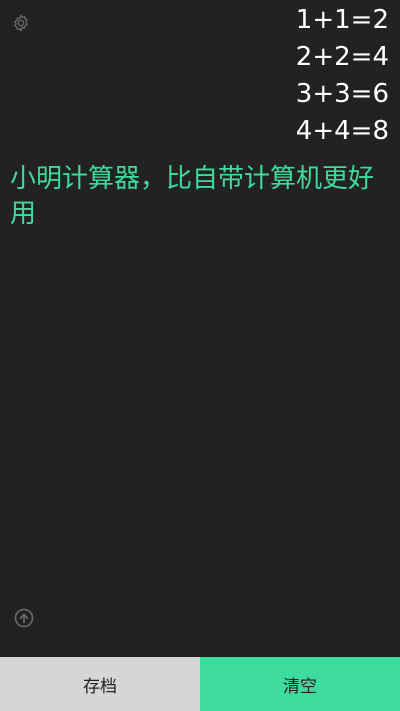 The width and height of the screenshot is (400, 711). I want to click on arrow-up-circle-icon, so click(24, 618).